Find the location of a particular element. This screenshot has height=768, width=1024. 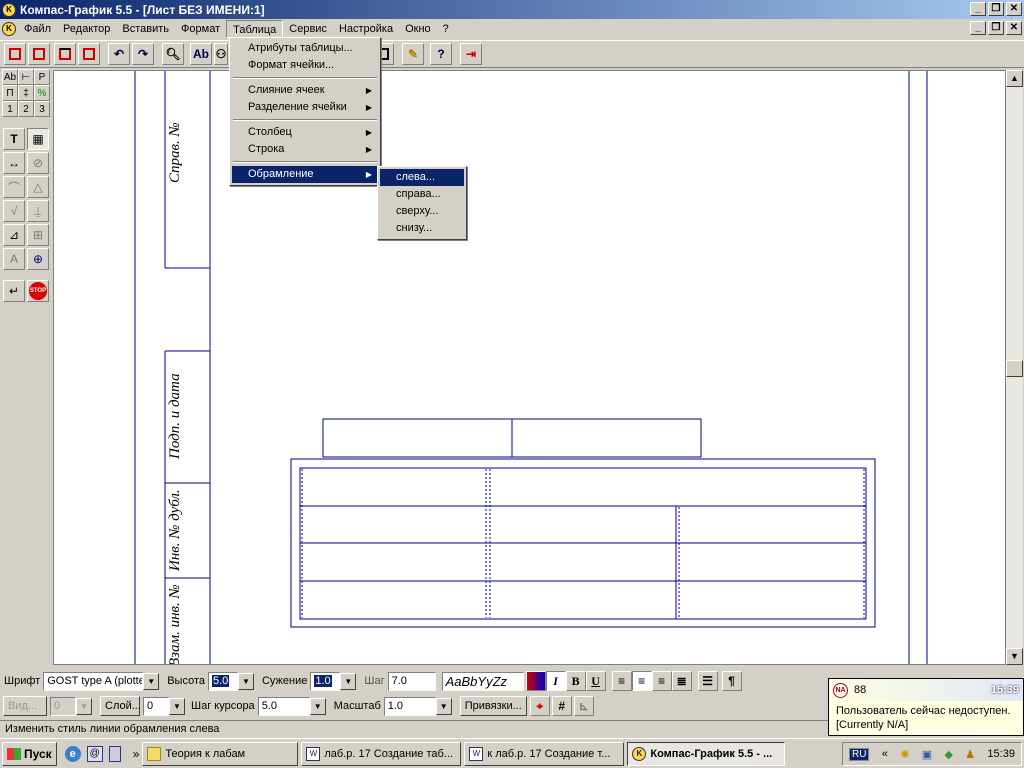

bold-button: B is located at coordinates (575, 681).